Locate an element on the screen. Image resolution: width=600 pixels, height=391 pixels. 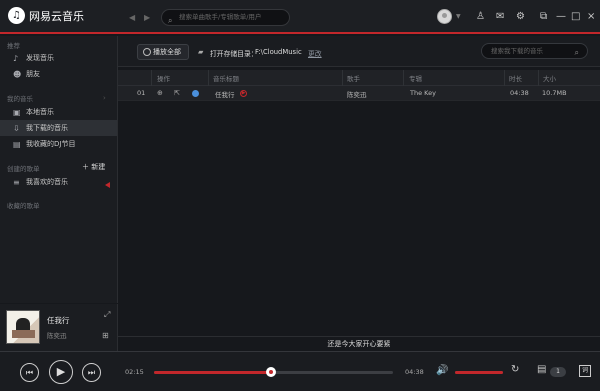
search-input: ⌕ 搜索单曲歌手/专辑歌单/用户 is located at coordinates (225, 17).